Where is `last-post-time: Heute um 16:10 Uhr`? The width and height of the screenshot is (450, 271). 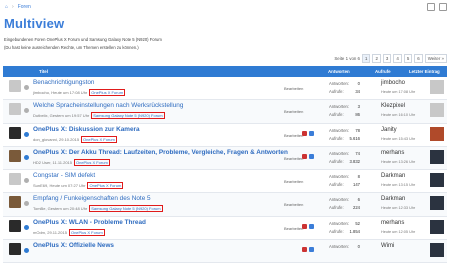 last-post-time: Heute um 16:10 Uhr is located at coordinates (398, 115).